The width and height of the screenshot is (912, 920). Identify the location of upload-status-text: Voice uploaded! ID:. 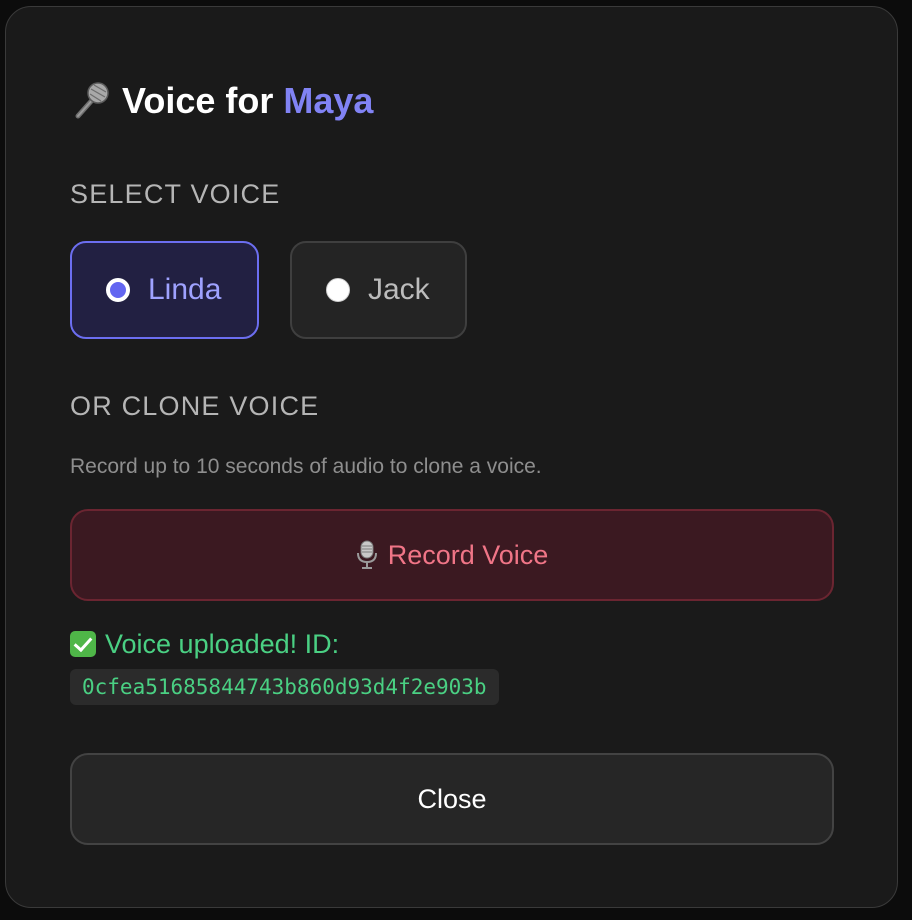
(222, 643).